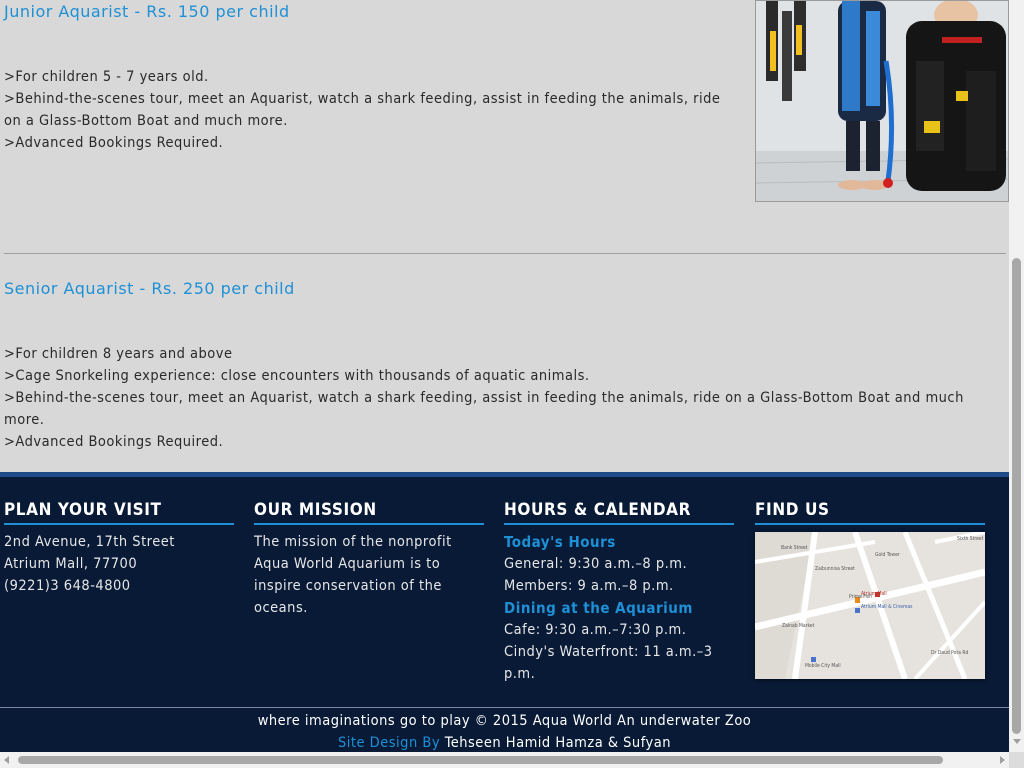 This screenshot has height=768, width=1024. What do you see at coordinates (504, 474) in the screenshot?
I see `footer-accent-bar` at bounding box center [504, 474].